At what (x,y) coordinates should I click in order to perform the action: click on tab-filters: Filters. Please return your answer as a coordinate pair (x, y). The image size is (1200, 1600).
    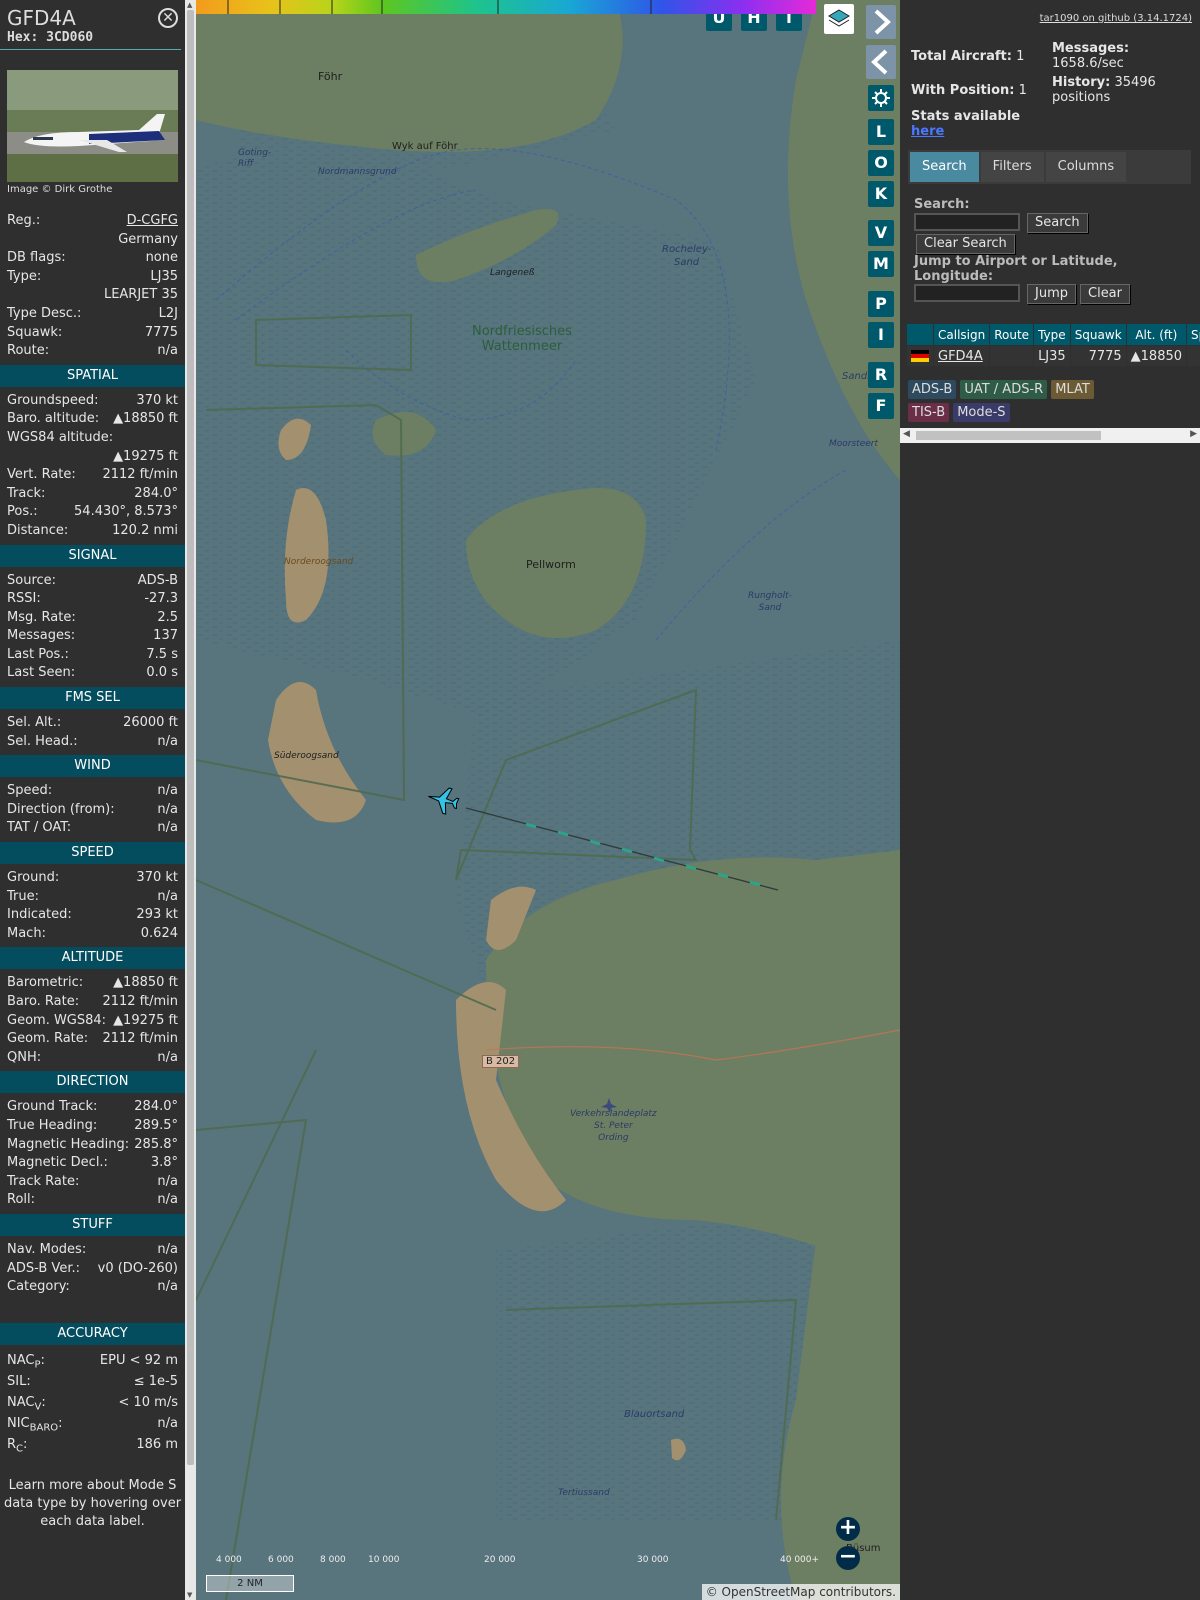
    Looking at the image, I should click on (1012, 167).